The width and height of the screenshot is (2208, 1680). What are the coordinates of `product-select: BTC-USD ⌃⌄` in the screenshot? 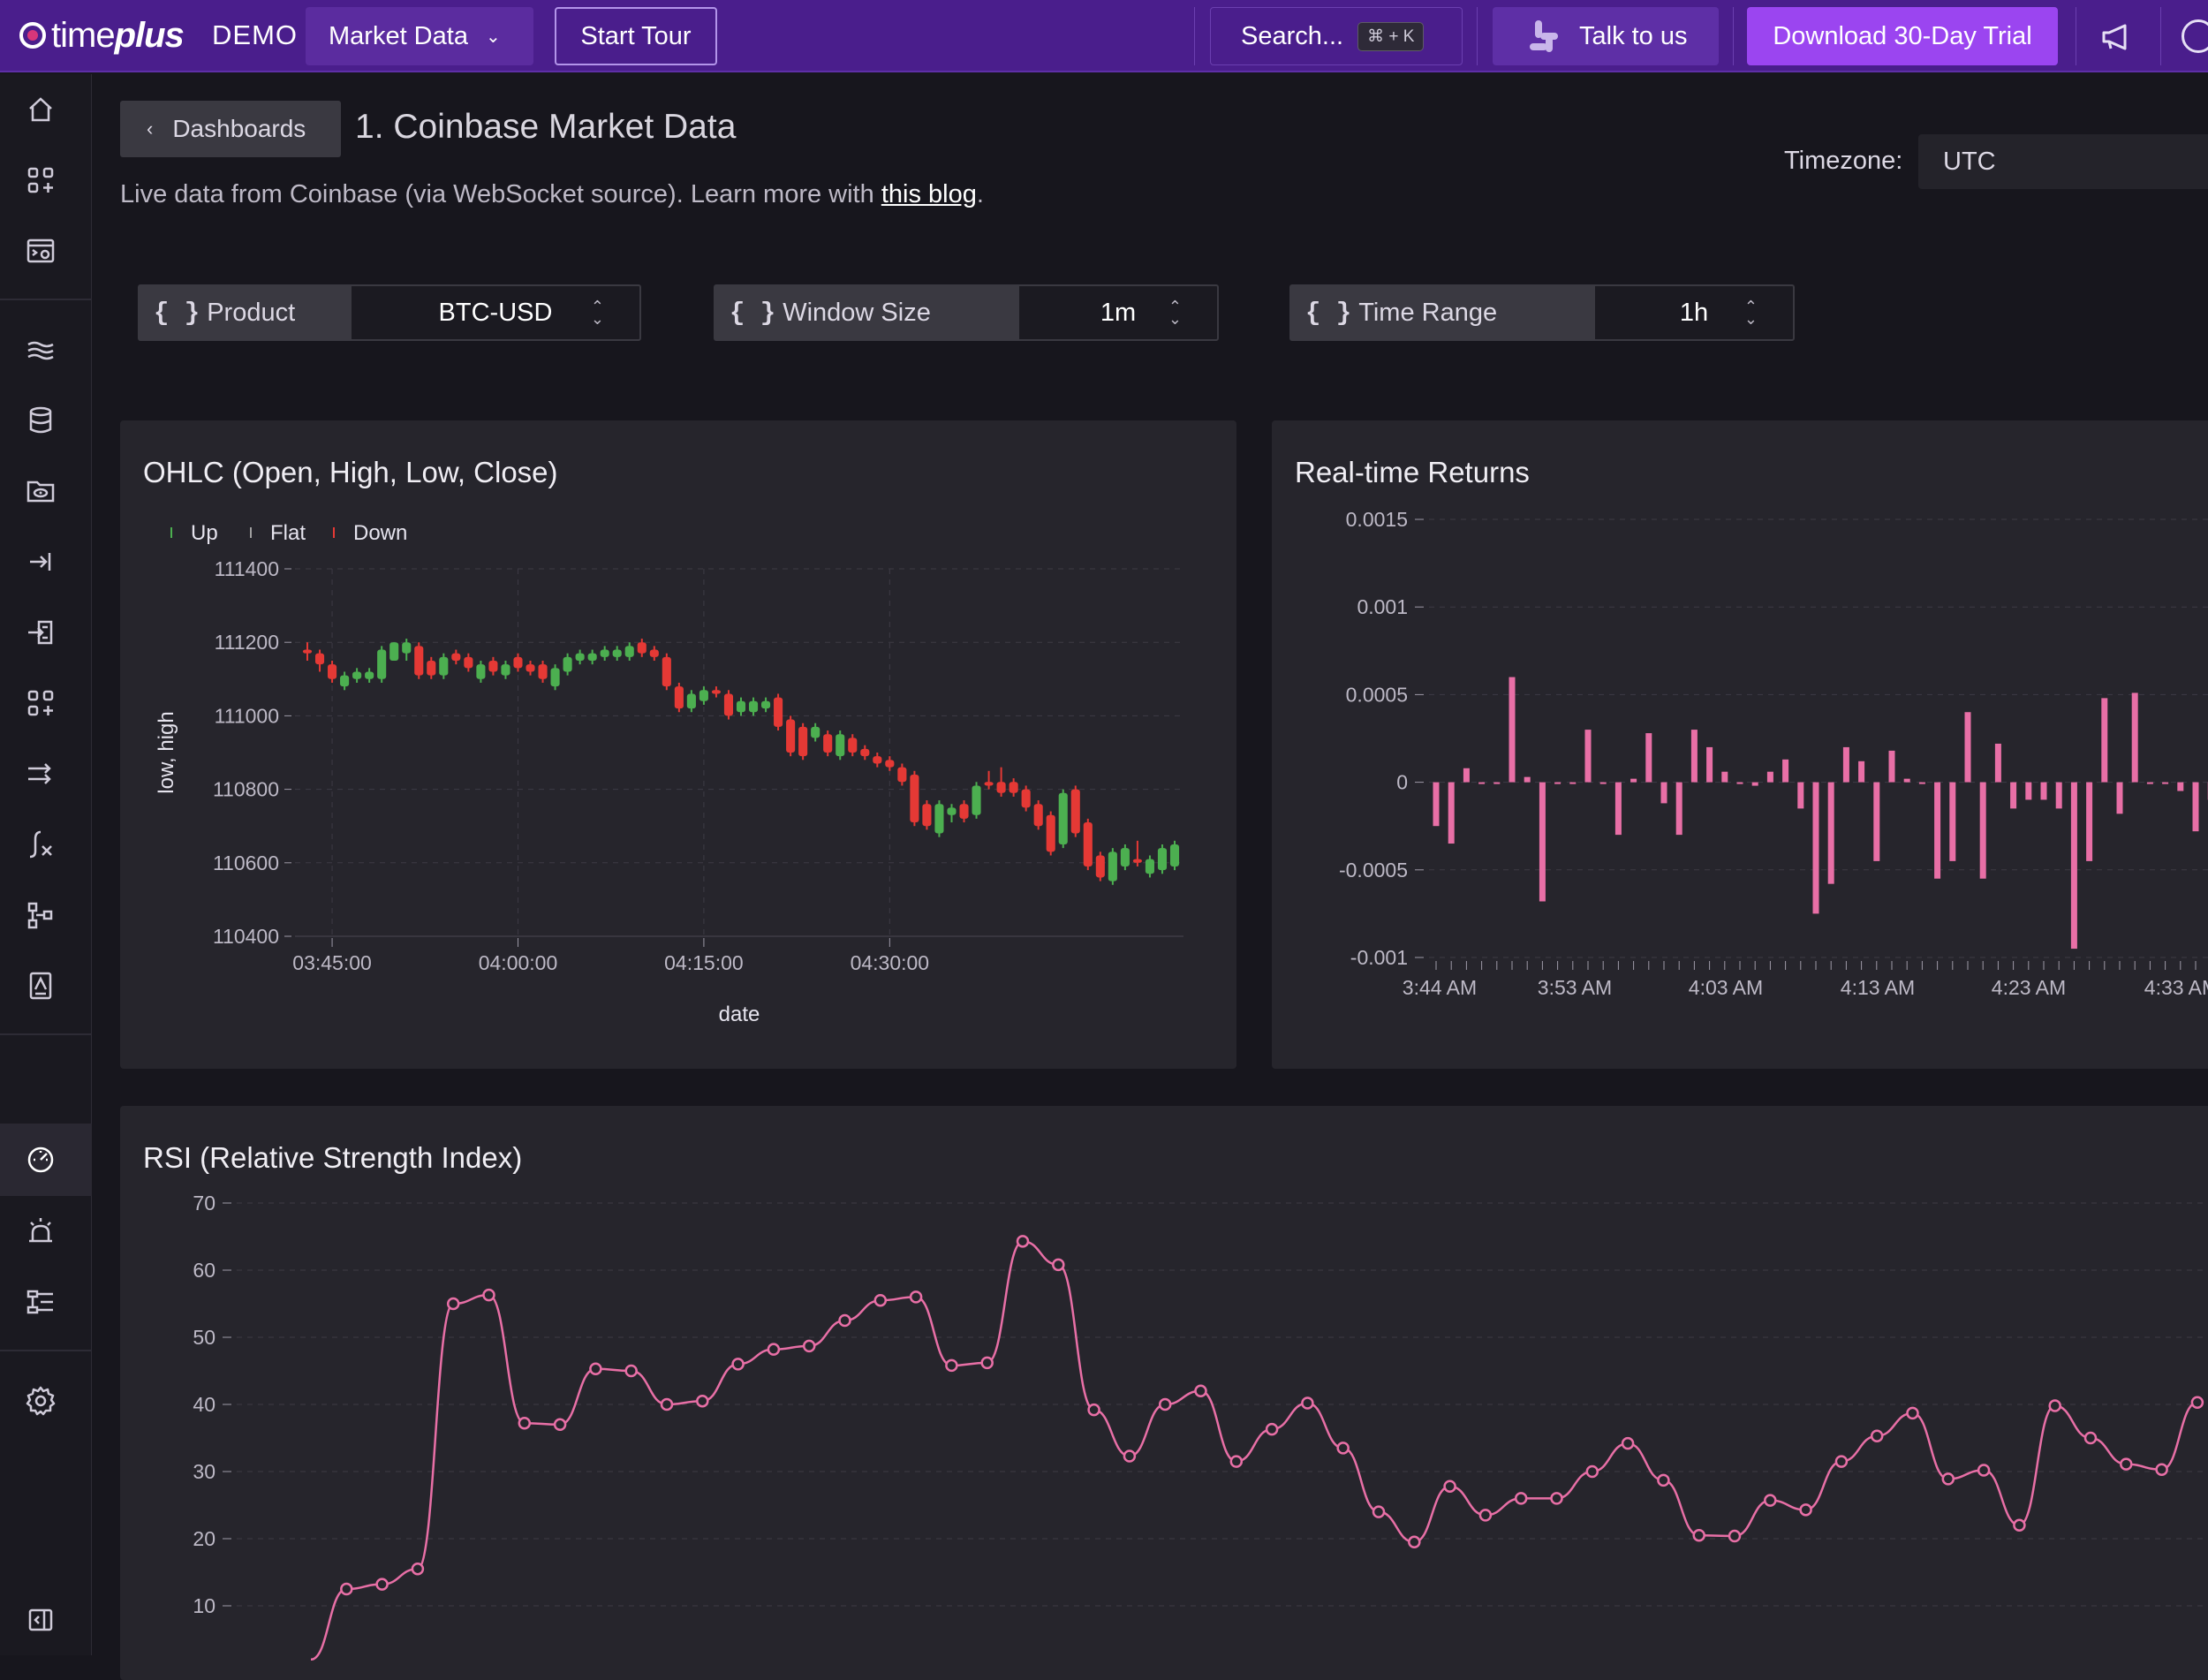 It's located at (496, 312).